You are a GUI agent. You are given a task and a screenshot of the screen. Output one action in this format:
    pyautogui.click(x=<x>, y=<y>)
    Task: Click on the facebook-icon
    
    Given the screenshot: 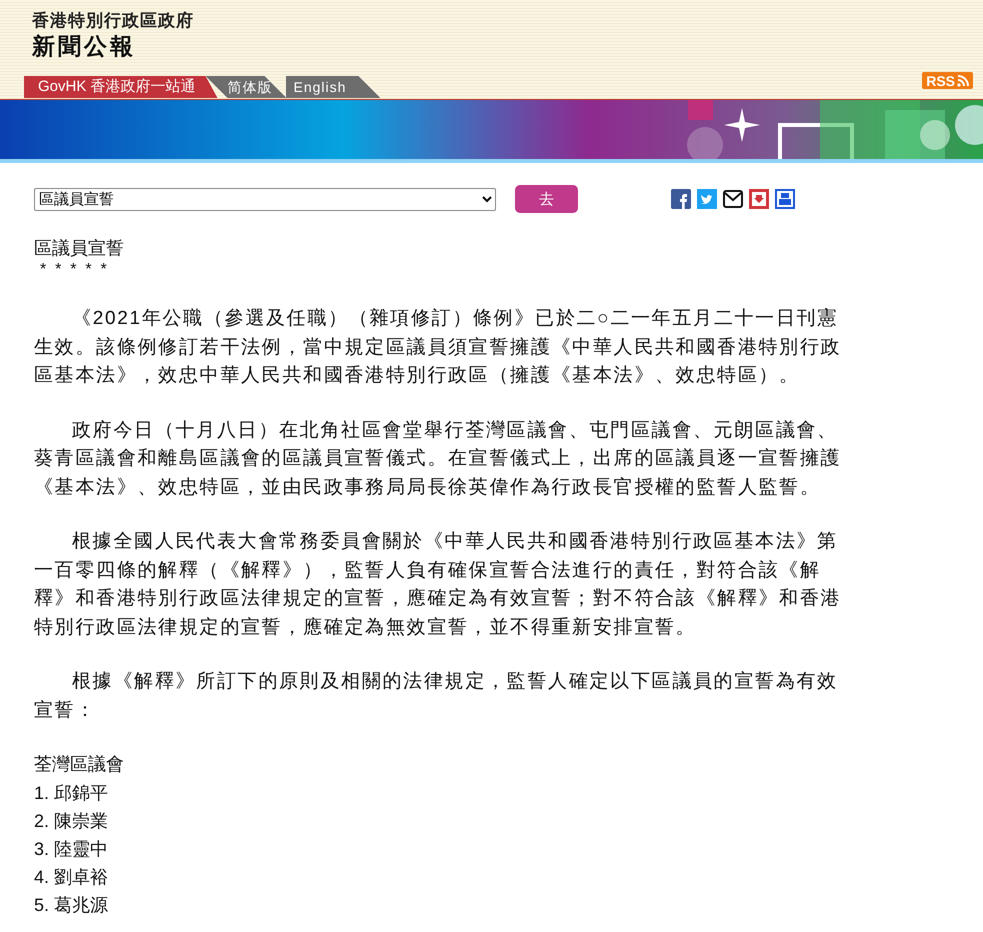 What is the action you would take?
    pyautogui.click(x=681, y=199)
    